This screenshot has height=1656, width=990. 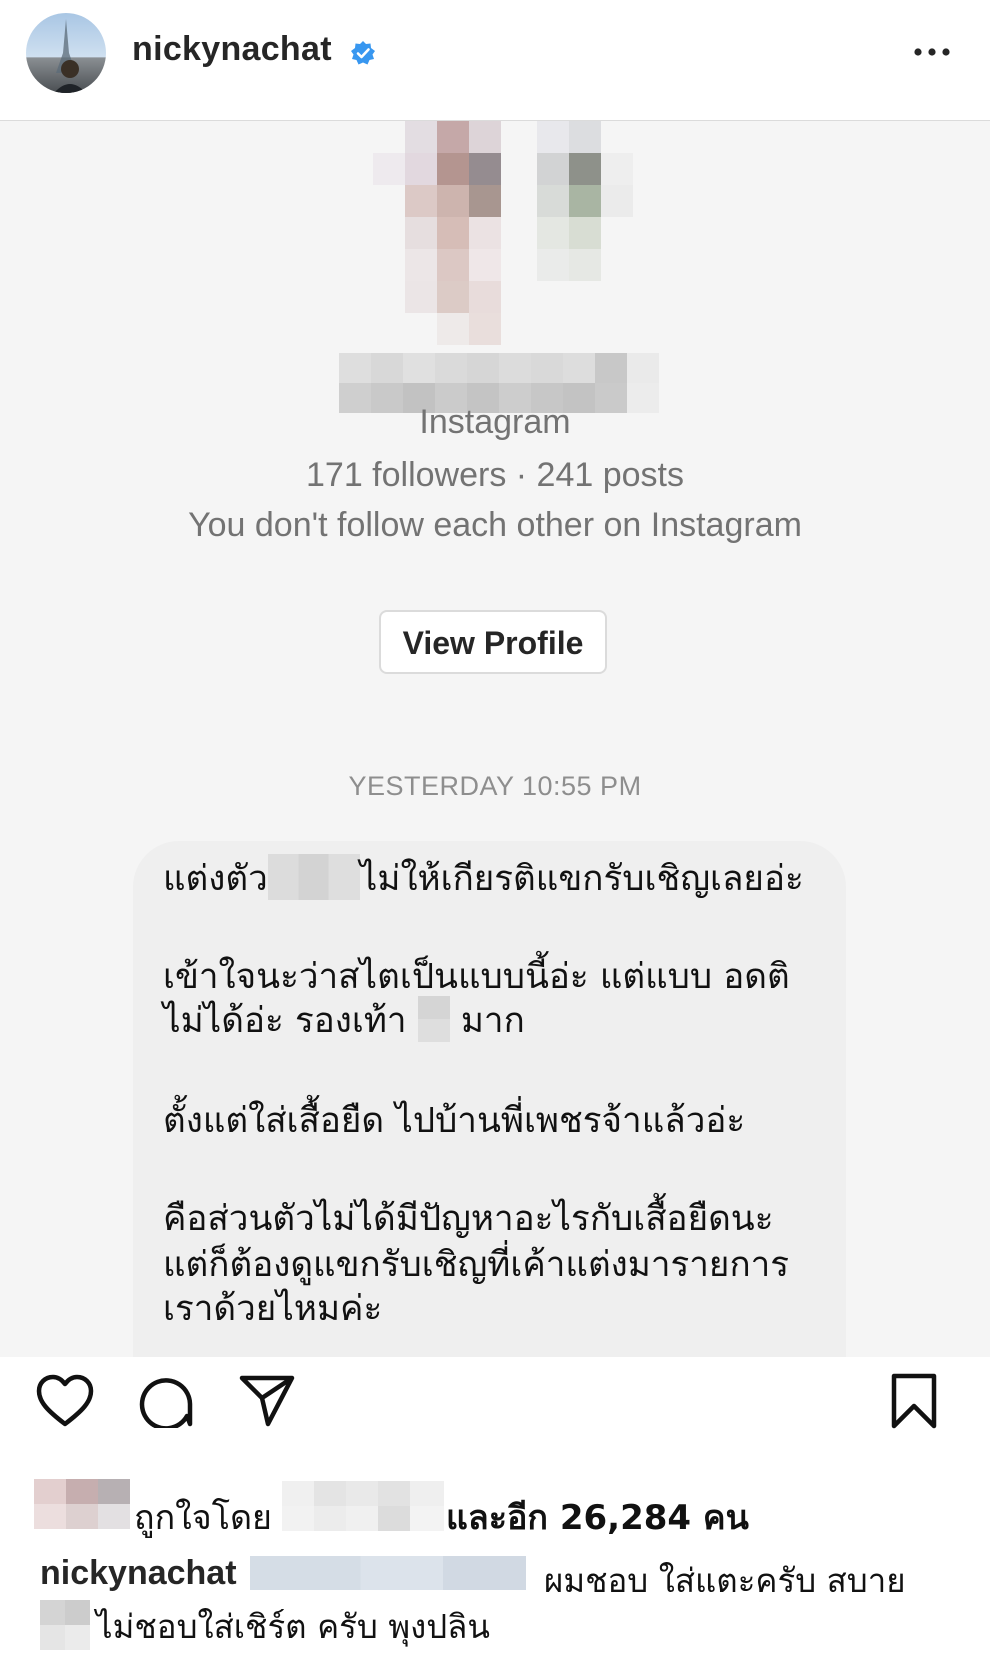 What do you see at coordinates (203, 1518) in the screenshot?
I see `likes-prefix: ถูกใจโดย` at bounding box center [203, 1518].